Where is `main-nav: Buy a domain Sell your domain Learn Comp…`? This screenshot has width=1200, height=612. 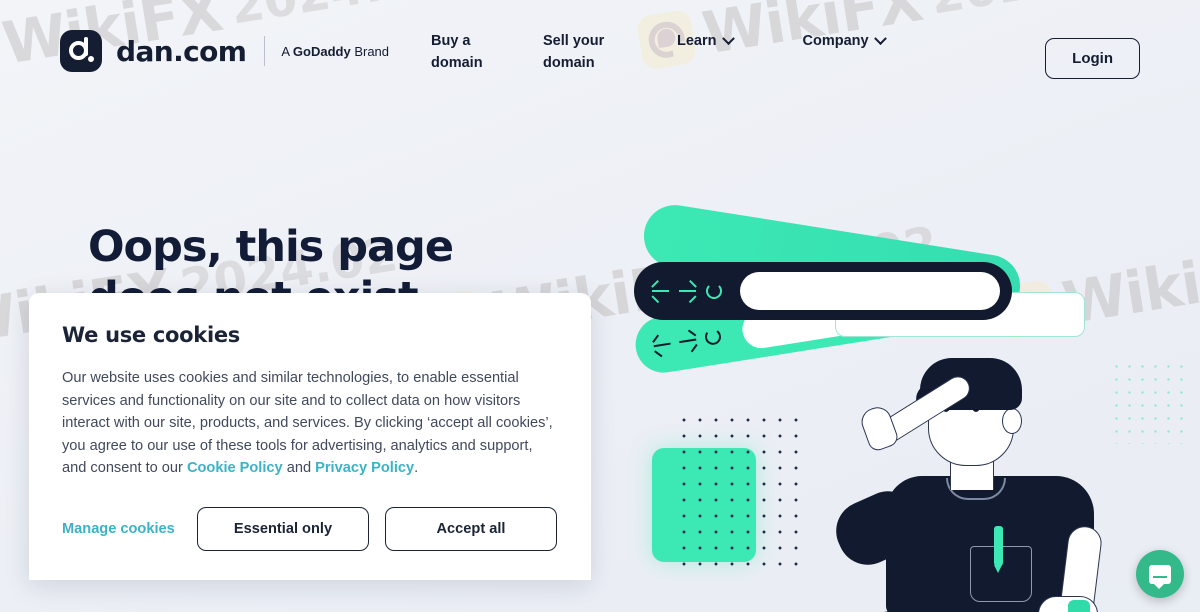
main-nav: Buy a domain Sell your domain Learn Comp… is located at coordinates (659, 52).